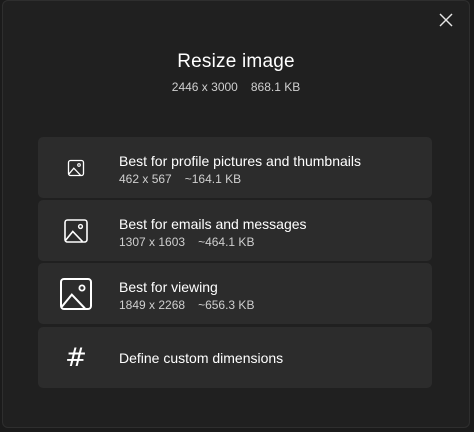 Image resolution: width=474 pixels, height=432 pixels. I want to click on option-file-size: ~464.1 KB, so click(226, 242).